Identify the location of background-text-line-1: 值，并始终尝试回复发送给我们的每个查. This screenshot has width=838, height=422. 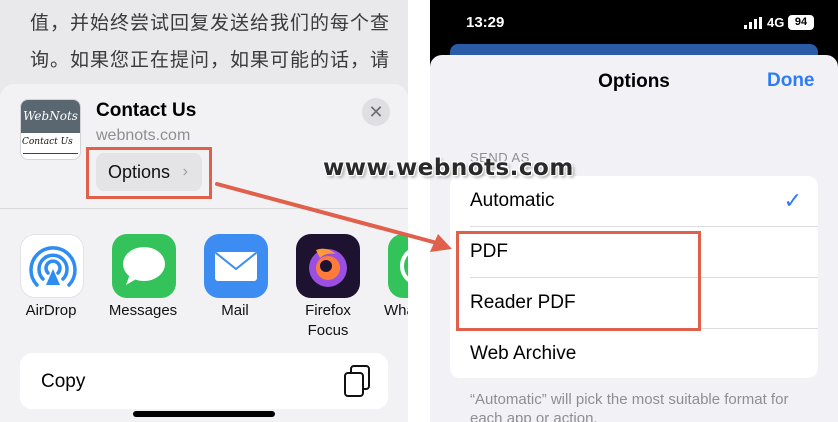
(210, 23).